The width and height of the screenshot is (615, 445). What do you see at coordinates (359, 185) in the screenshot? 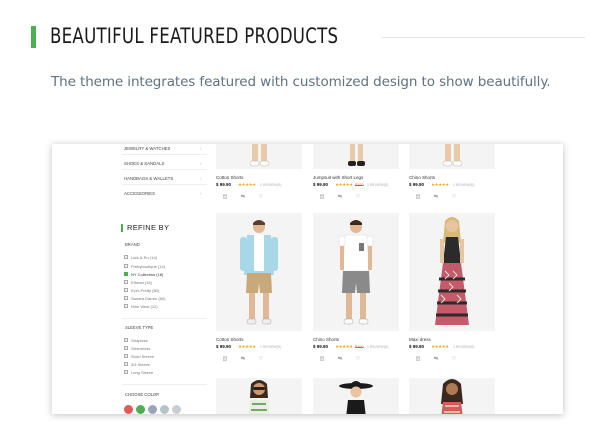
I see `old-price: $100` at bounding box center [359, 185].